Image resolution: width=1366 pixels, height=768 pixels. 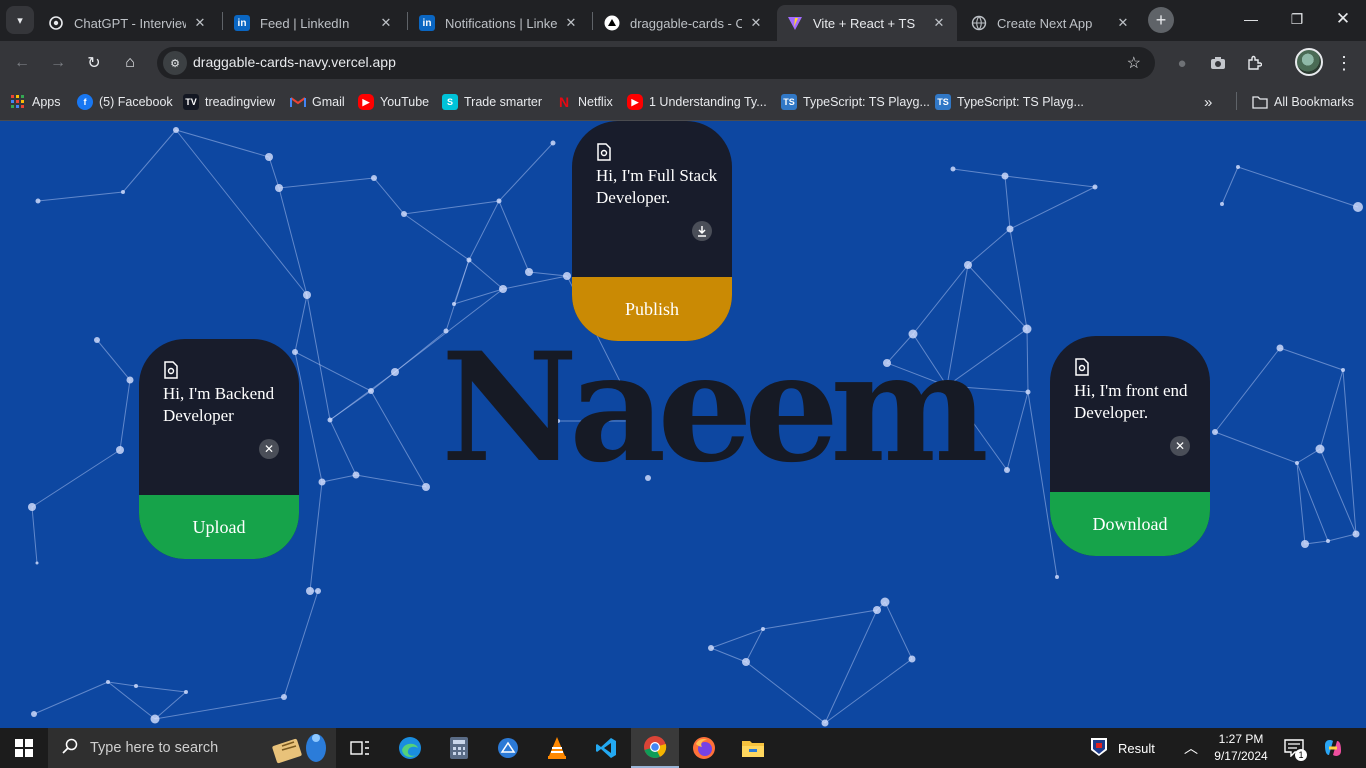 I want to click on vercel-icon, so click(x=612, y=23).